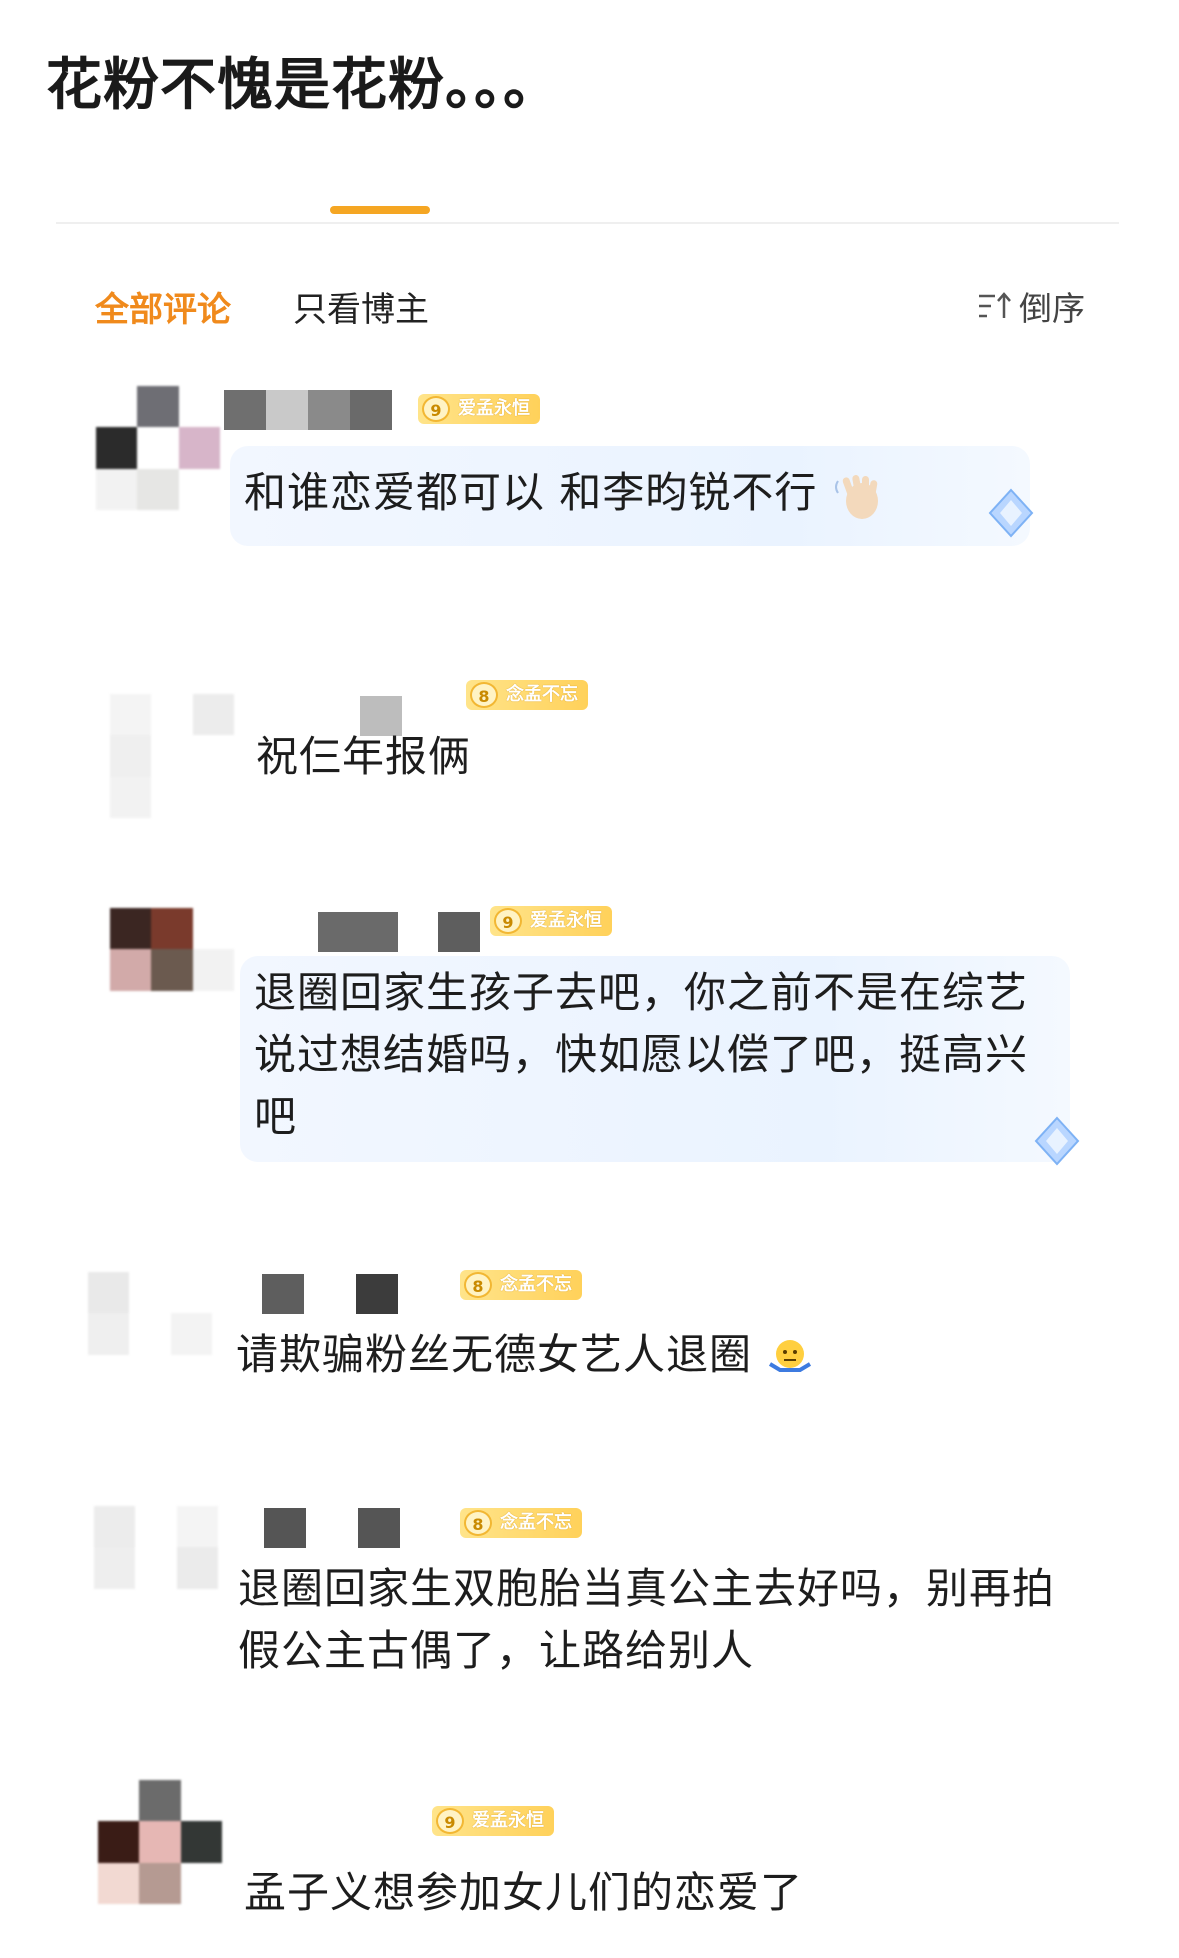 The height and width of the screenshot is (1958, 1179). I want to click on tab-all-comments: 全部评论, so click(163, 306).